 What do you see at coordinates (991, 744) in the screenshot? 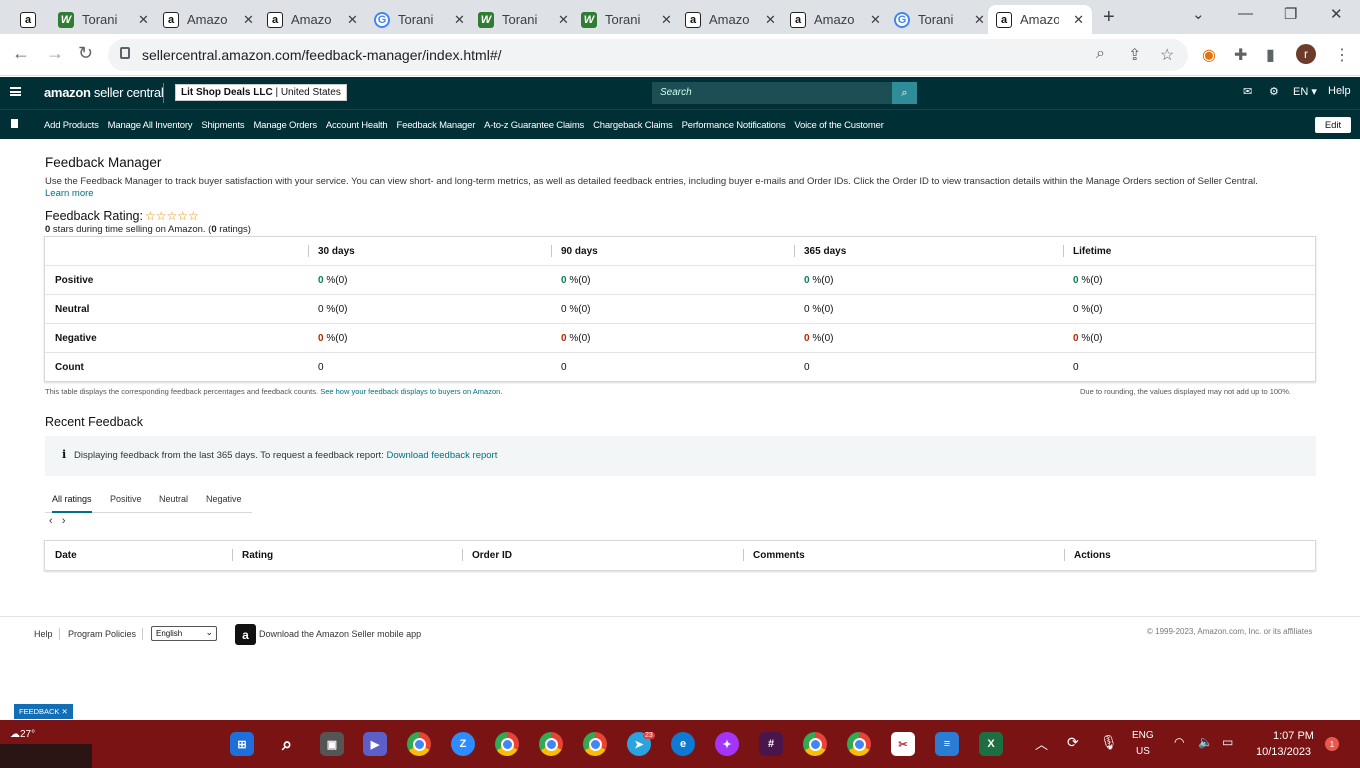
I see `excel-icon: X` at bounding box center [991, 744].